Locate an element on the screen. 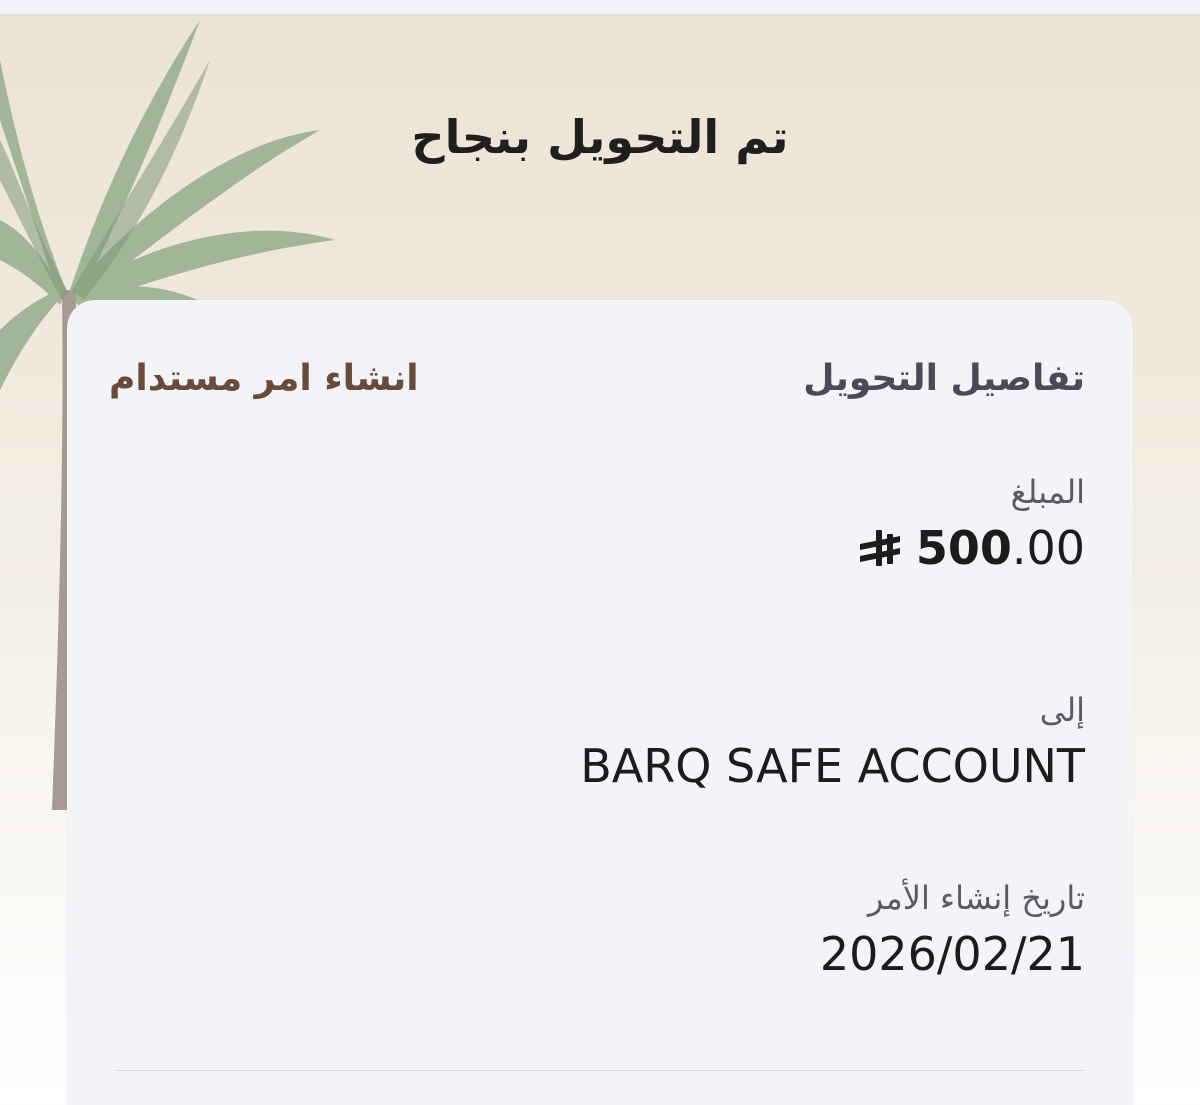 The image size is (1200, 1105). recipient-label: إلى is located at coordinates (1062, 710).